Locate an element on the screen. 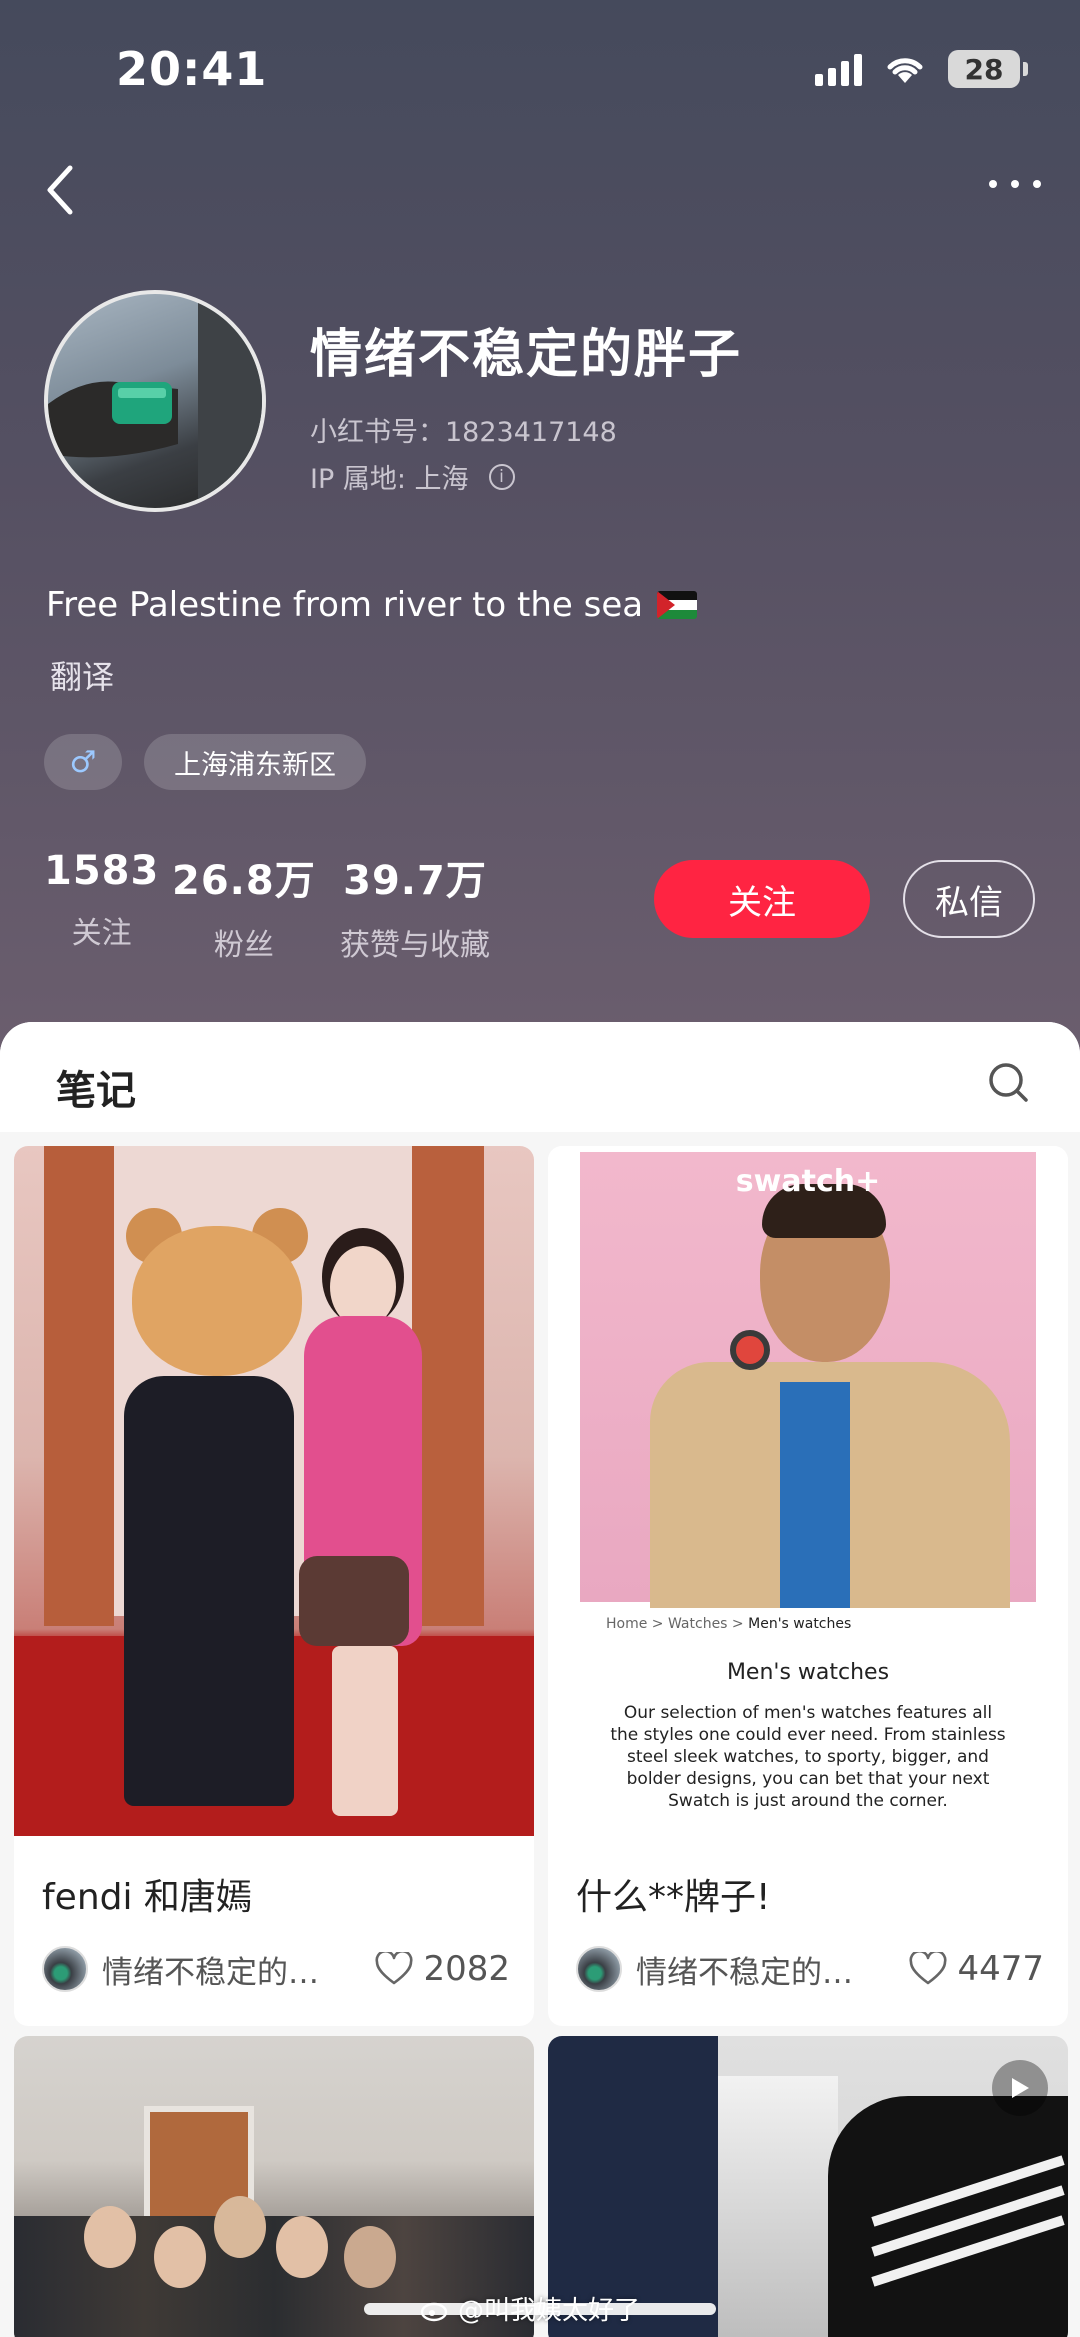 The height and width of the screenshot is (2337, 1080). avatar-image is located at coordinates (155, 401).